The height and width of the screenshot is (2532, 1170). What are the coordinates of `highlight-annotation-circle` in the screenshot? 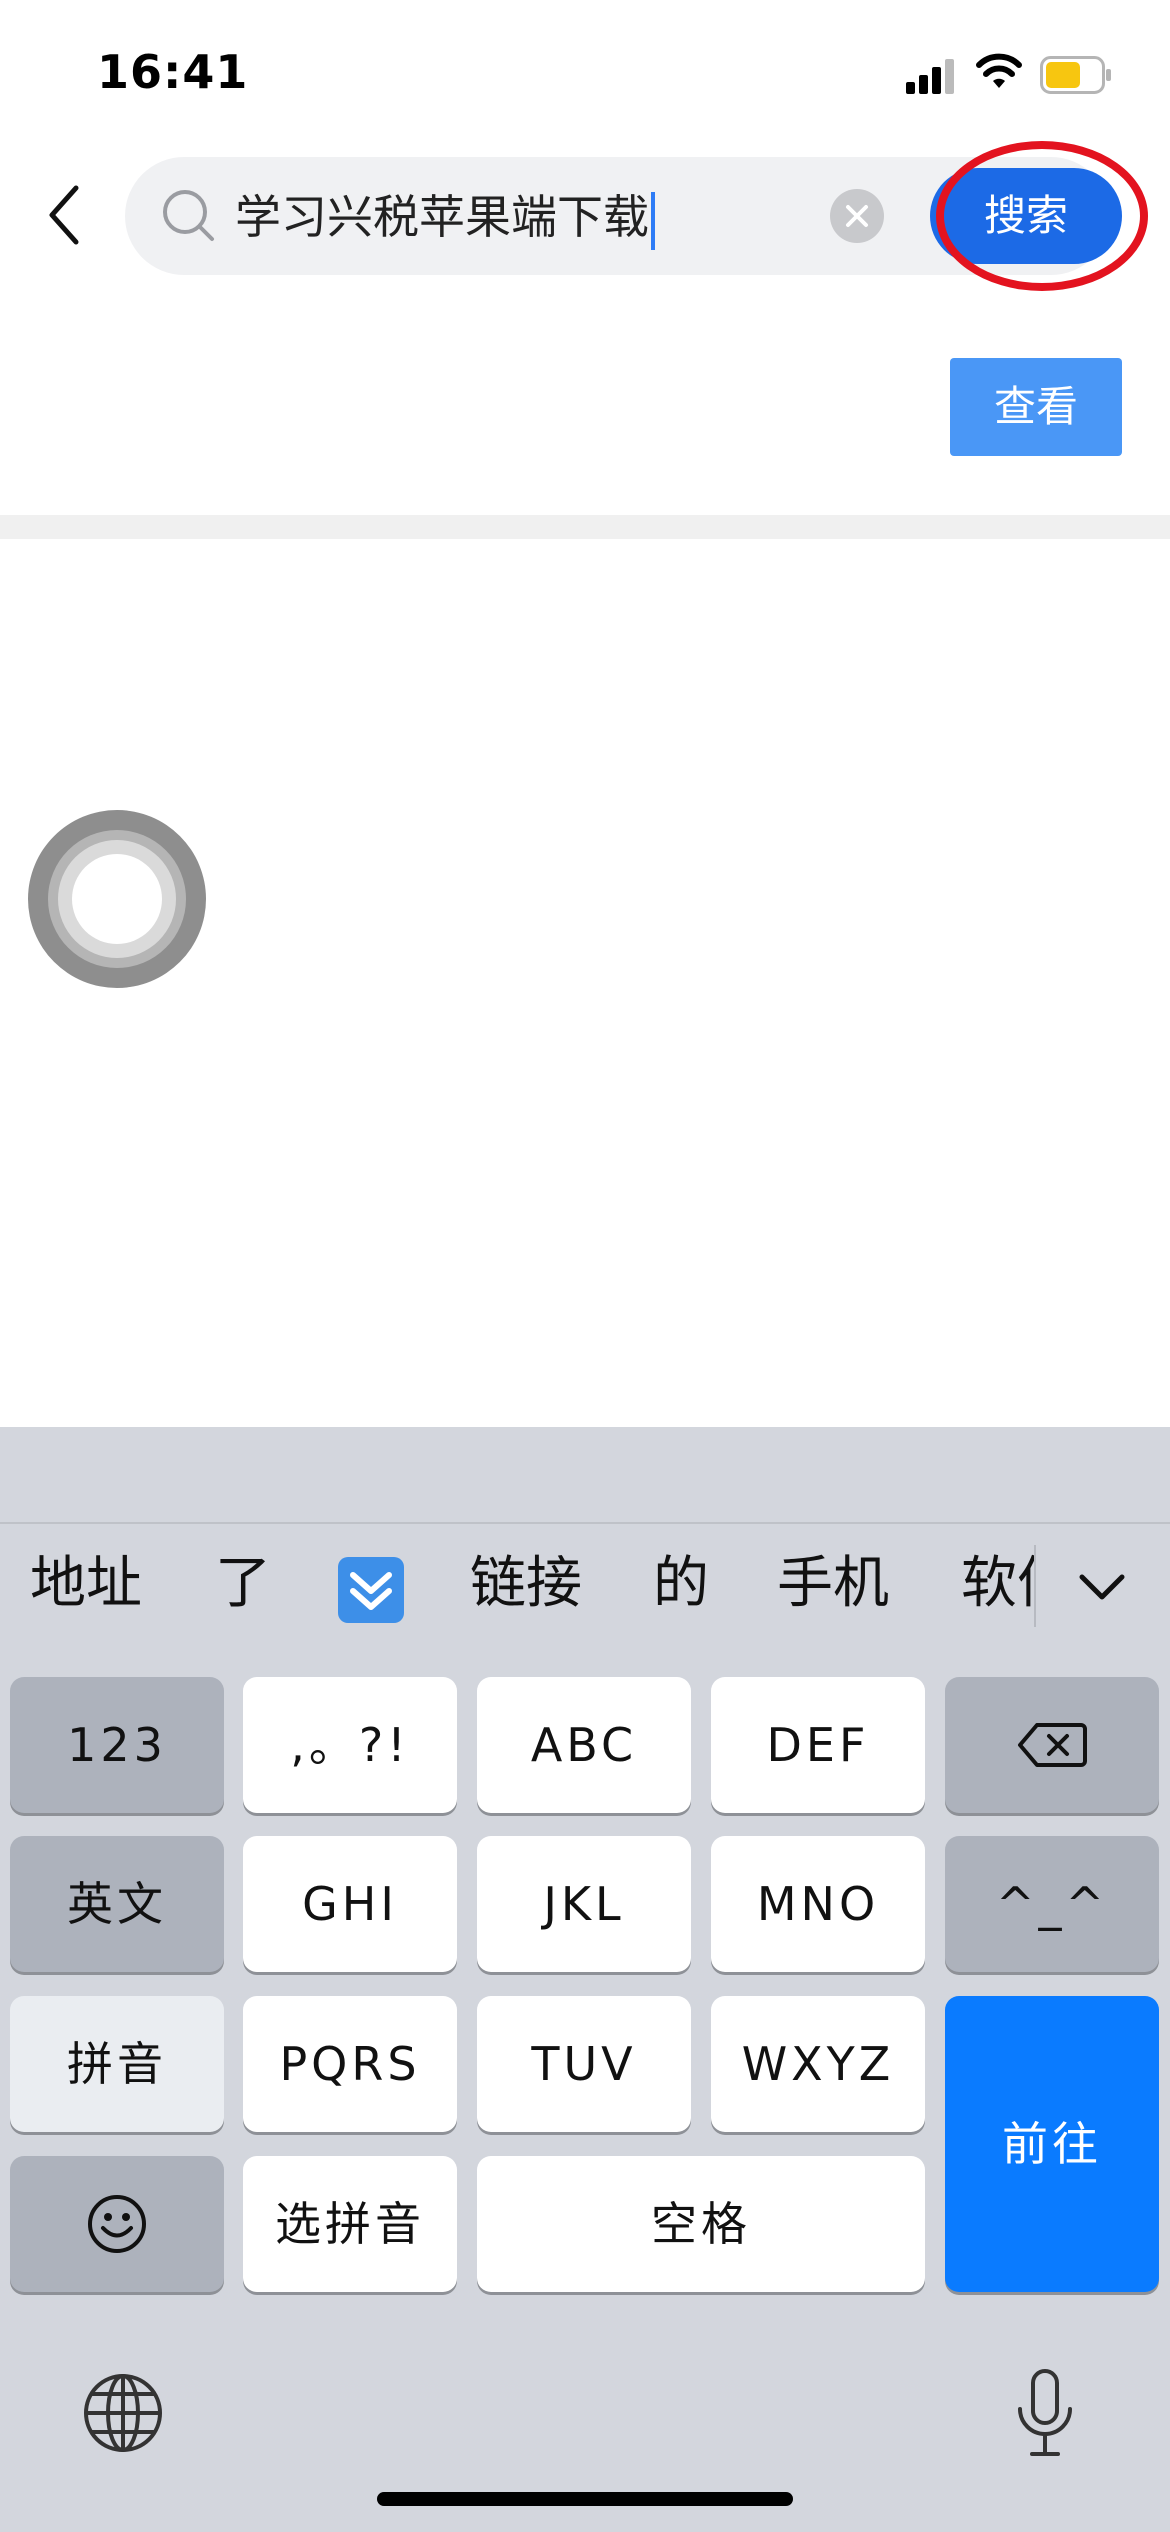 It's located at (1042, 216).